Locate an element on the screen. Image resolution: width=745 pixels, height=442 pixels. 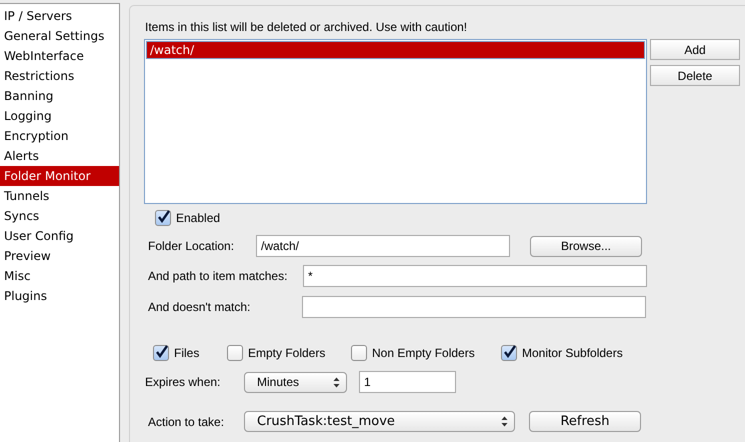
sidebar-item: Restrictions is located at coordinates (59, 76).